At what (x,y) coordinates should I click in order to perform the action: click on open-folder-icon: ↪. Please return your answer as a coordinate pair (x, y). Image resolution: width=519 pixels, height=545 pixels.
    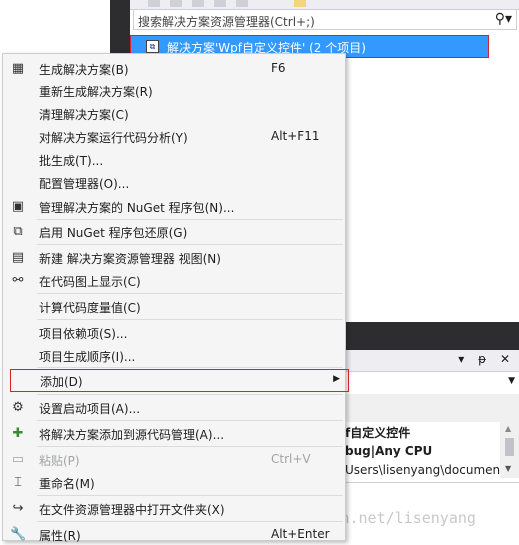
    Looking at the image, I should click on (18, 508).